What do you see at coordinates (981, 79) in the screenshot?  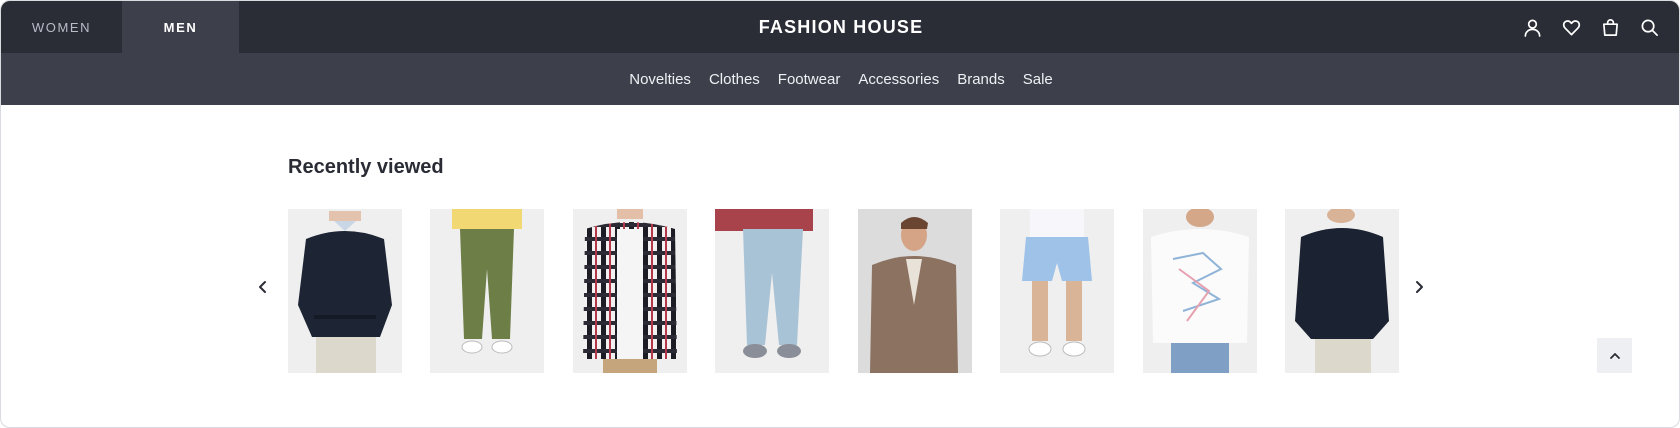 I see `nav-item-brands: Brands` at bounding box center [981, 79].